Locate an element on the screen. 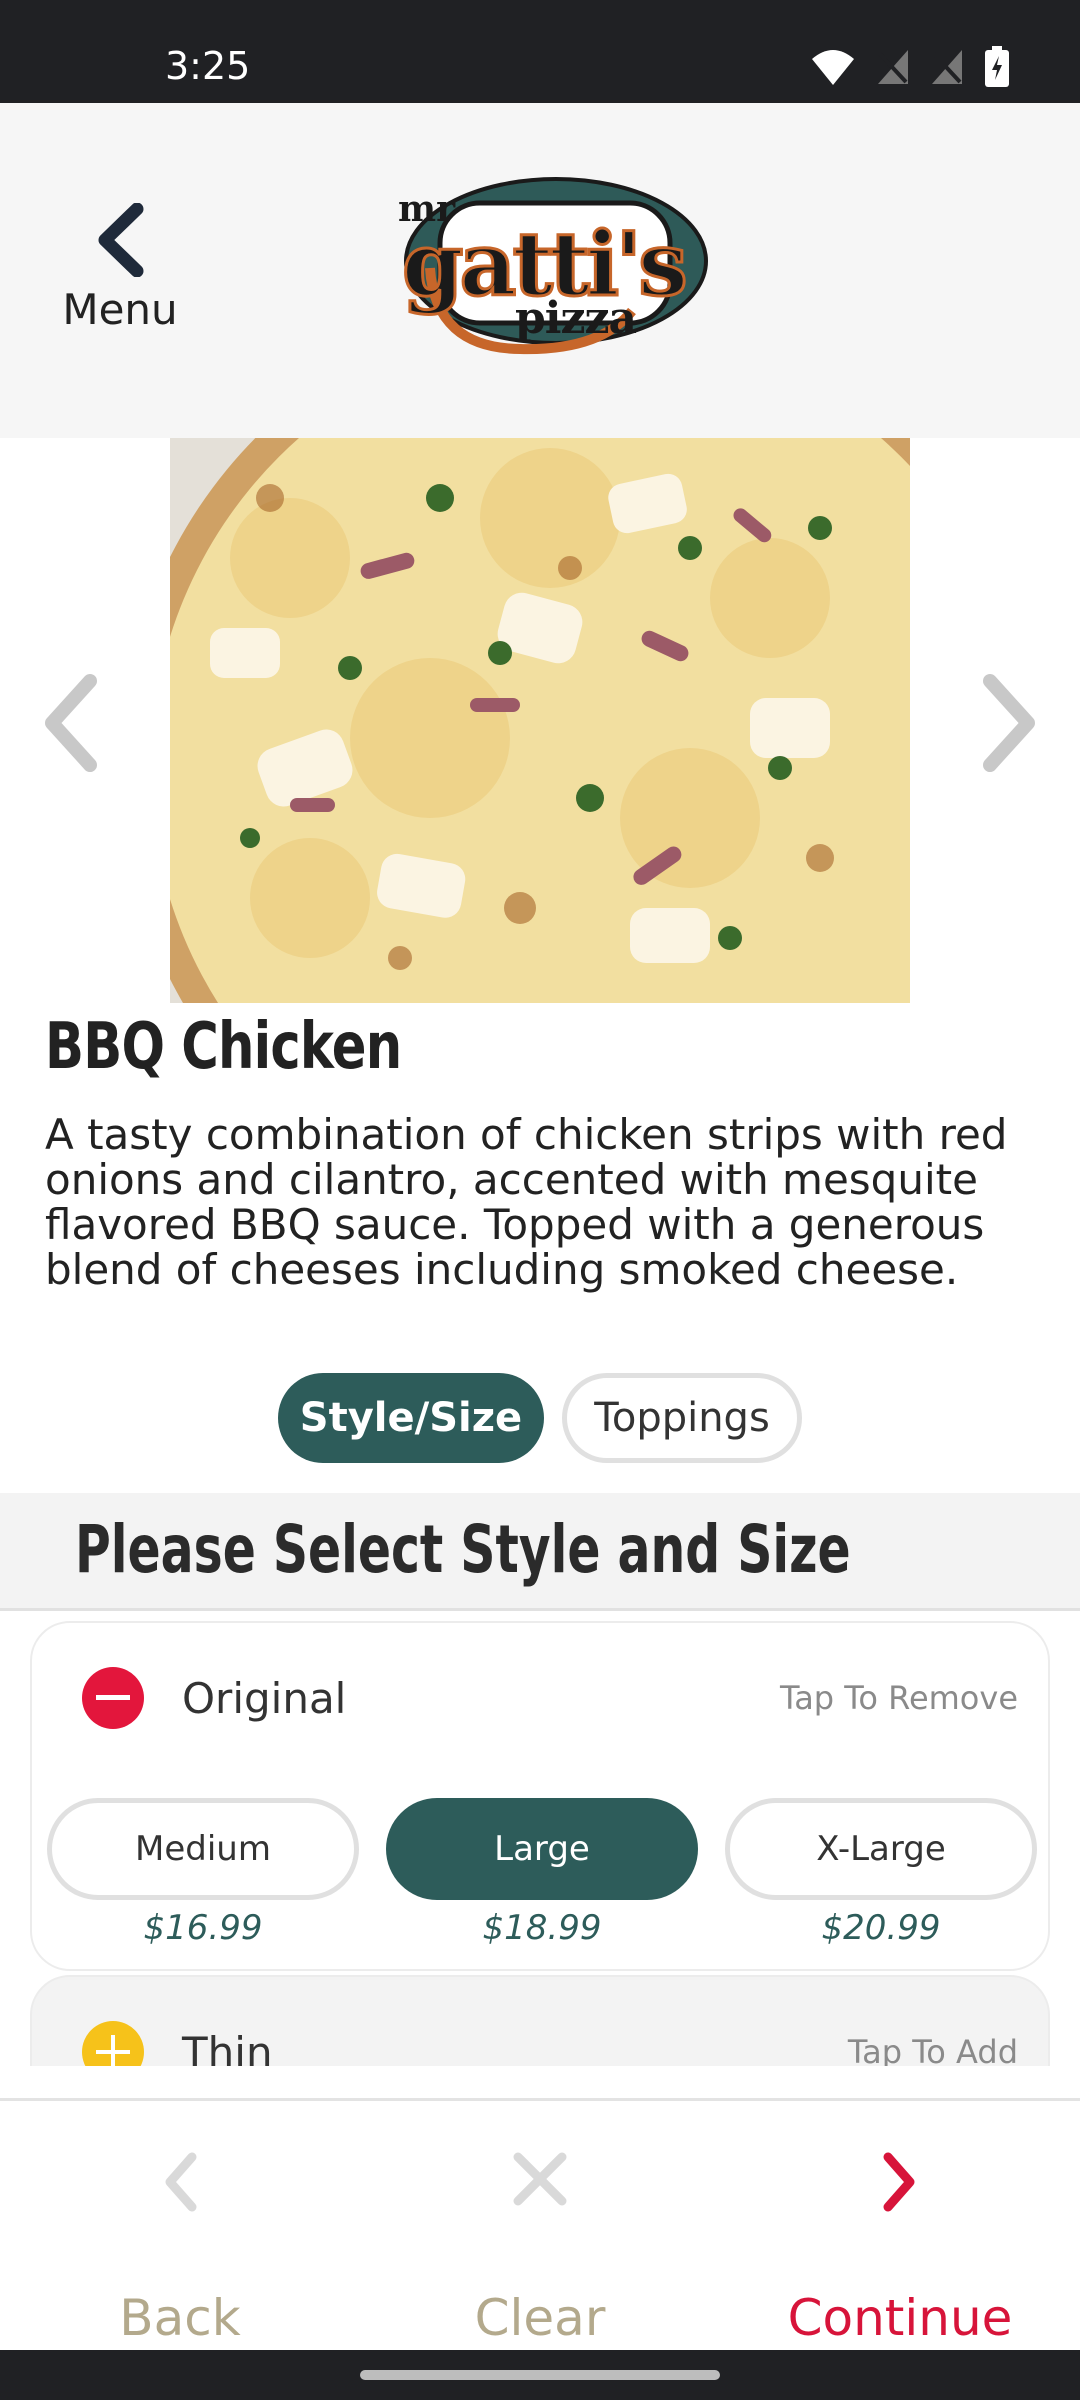  tap-to-remove-label: Tap To Remove is located at coordinates (899, 1698).